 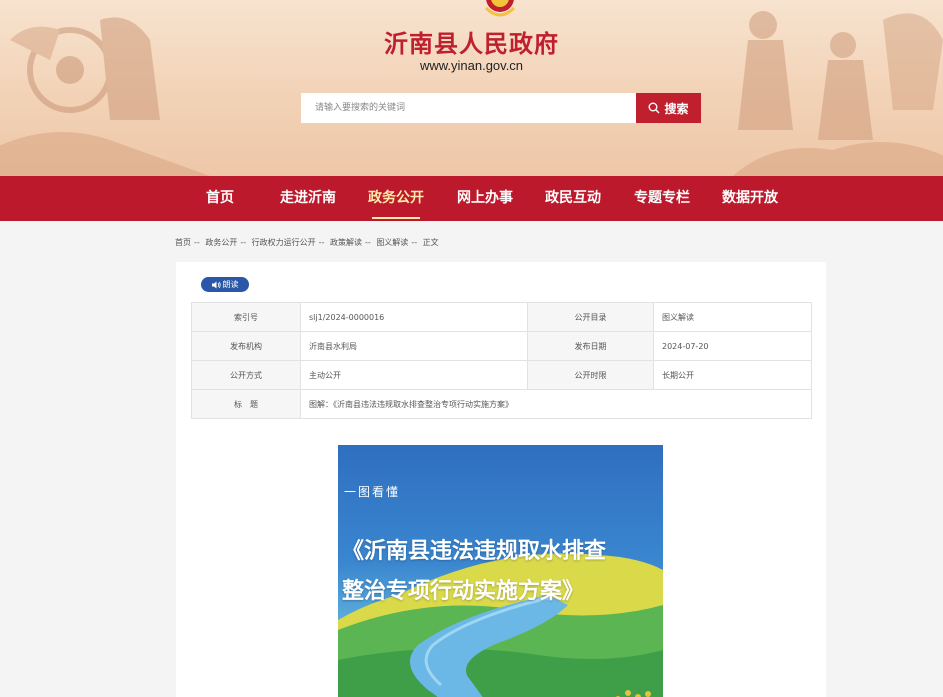 What do you see at coordinates (216, 284) in the screenshot?
I see `speaker-icon` at bounding box center [216, 284].